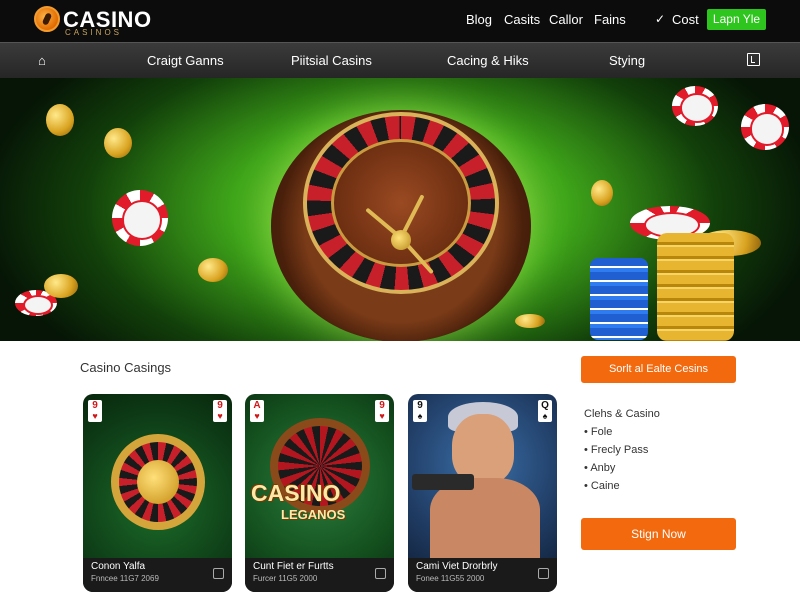 Image resolution: width=800 pixels, height=600 pixels. Describe the element at coordinates (319, 575) in the screenshot. I see `game-card-footer: Cunt Fiet er Furtts Furcer 11G5 2000` at that location.